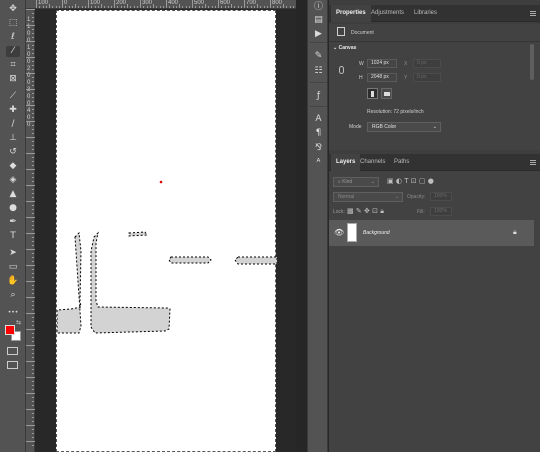 The image size is (540, 452). I want to click on lasso-tool: ℓ, so click(13, 37).